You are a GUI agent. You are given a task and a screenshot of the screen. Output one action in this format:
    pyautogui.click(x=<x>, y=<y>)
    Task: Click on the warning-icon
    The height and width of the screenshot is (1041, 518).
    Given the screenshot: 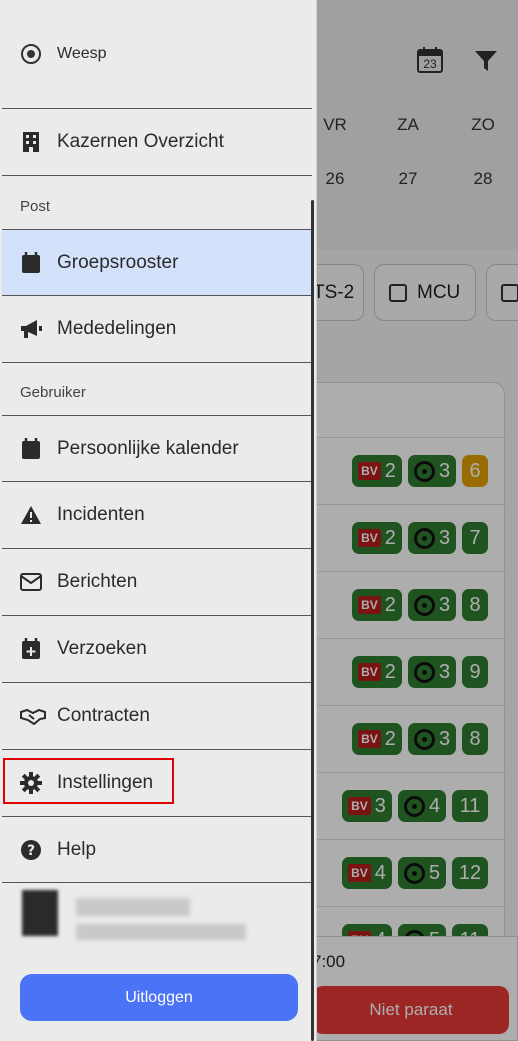 What is the action you would take?
    pyautogui.click(x=31, y=515)
    